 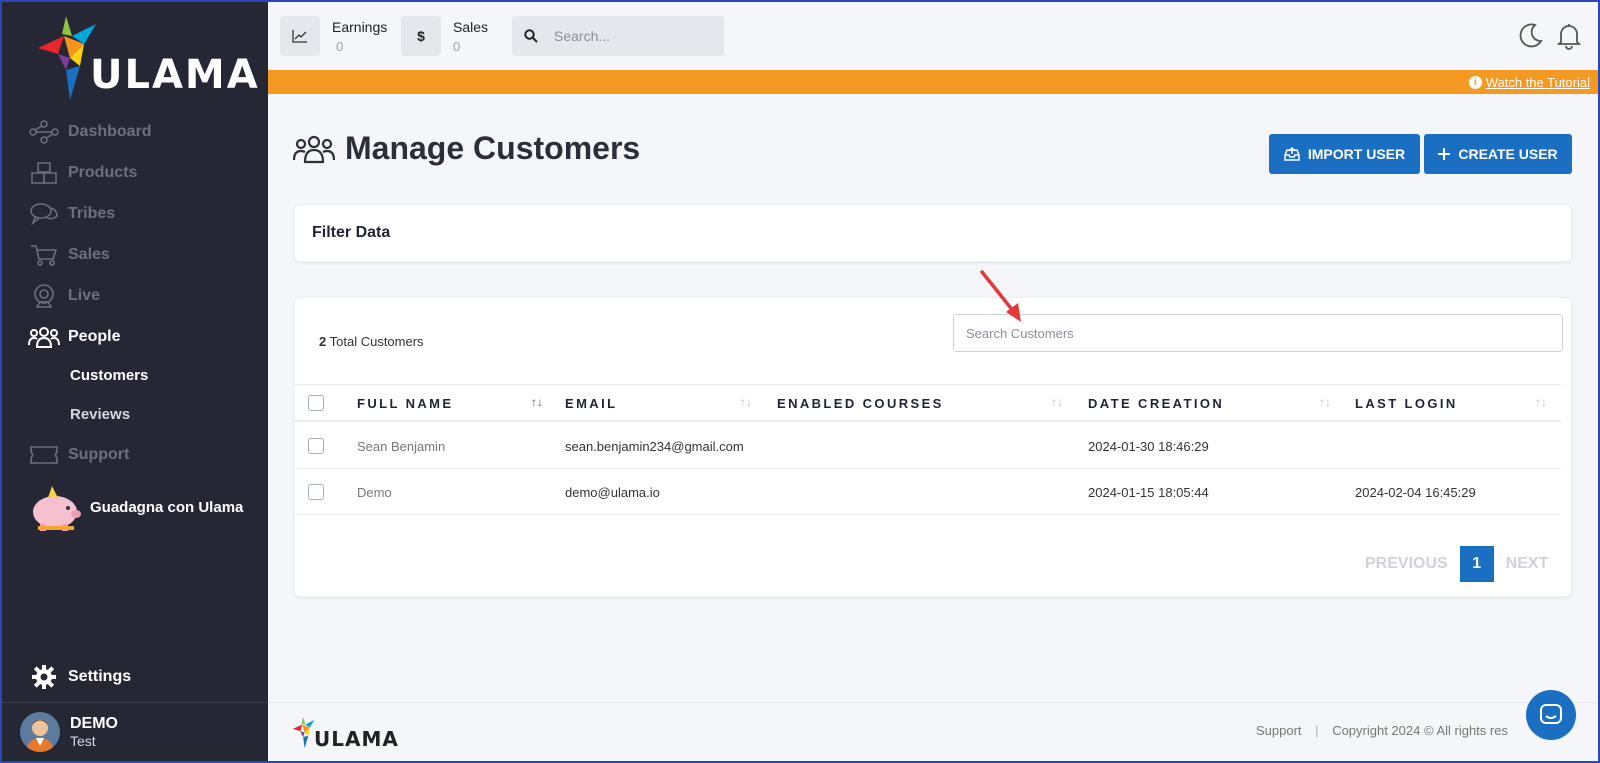 What do you see at coordinates (356, 739) in the screenshot?
I see `footer-brand: ULAMA` at bounding box center [356, 739].